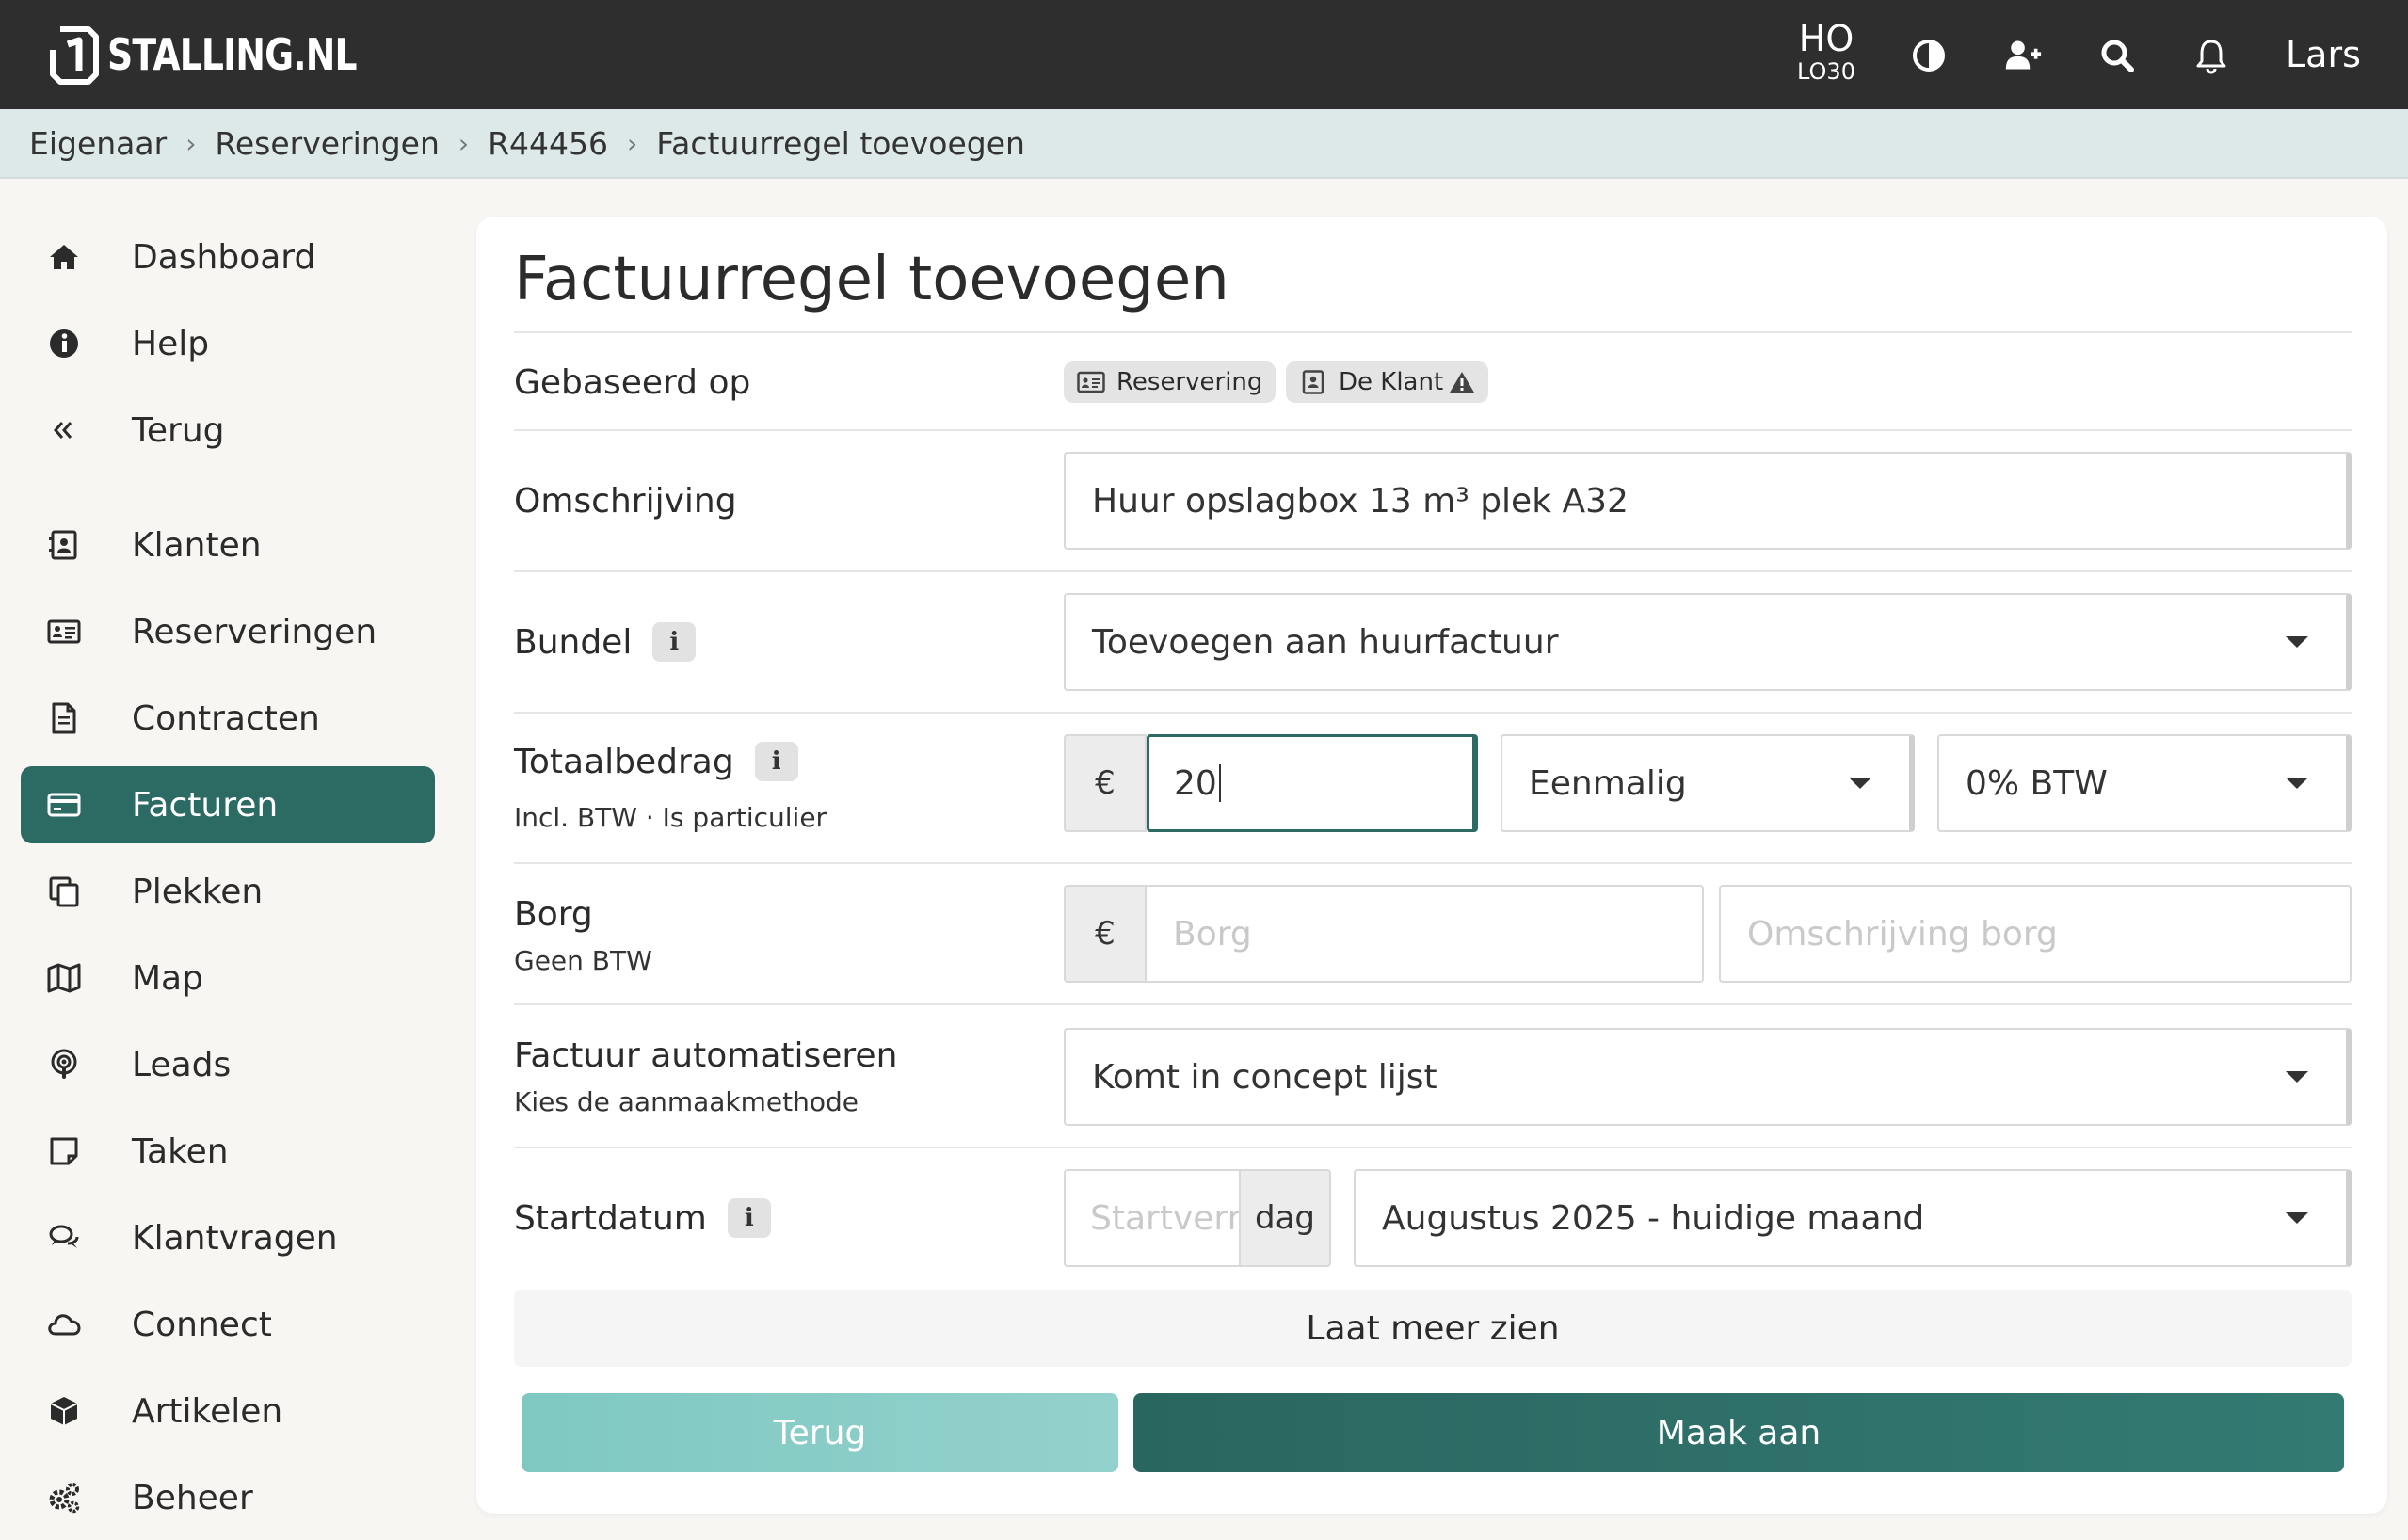 The width and height of the screenshot is (2408, 1540). What do you see at coordinates (64, 1151) in the screenshot?
I see `note-icon` at bounding box center [64, 1151].